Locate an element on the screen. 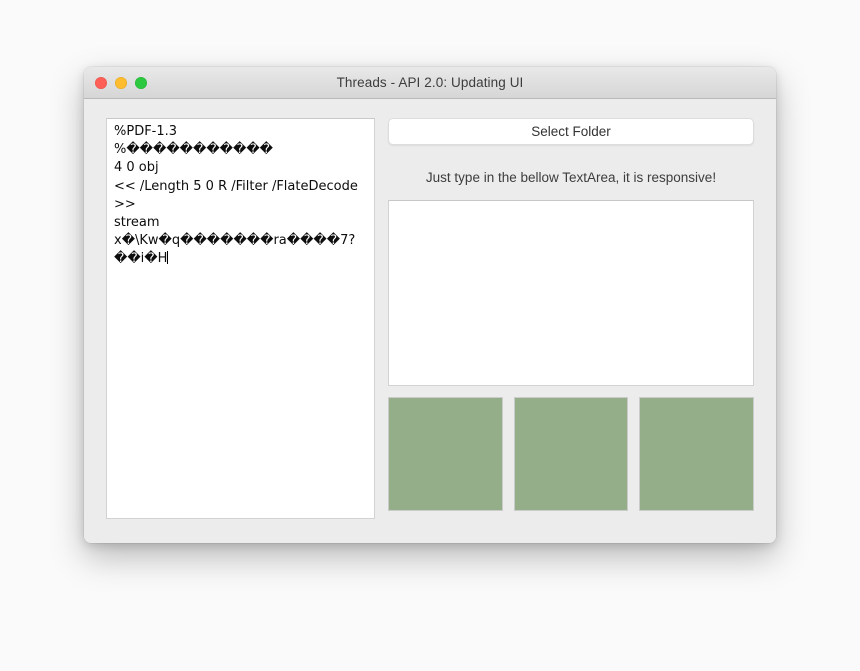  select-folder-button: Select Folder is located at coordinates (571, 131).